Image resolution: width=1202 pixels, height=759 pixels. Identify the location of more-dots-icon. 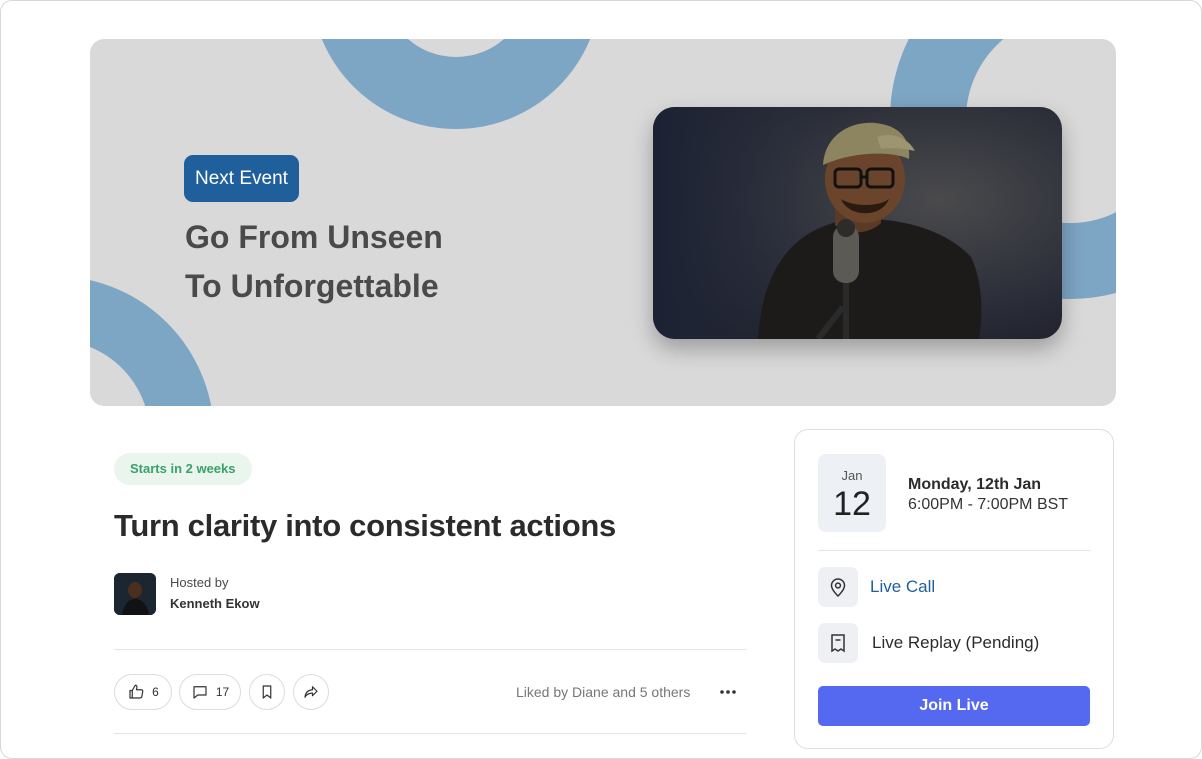
(728, 692).